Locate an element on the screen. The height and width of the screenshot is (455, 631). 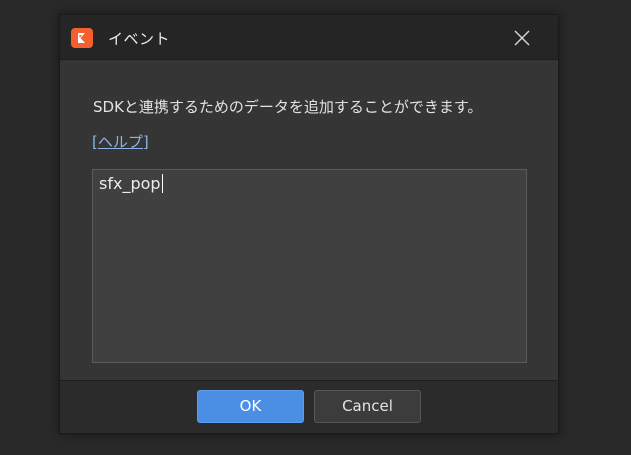
close-icon is located at coordinates (522, 38).